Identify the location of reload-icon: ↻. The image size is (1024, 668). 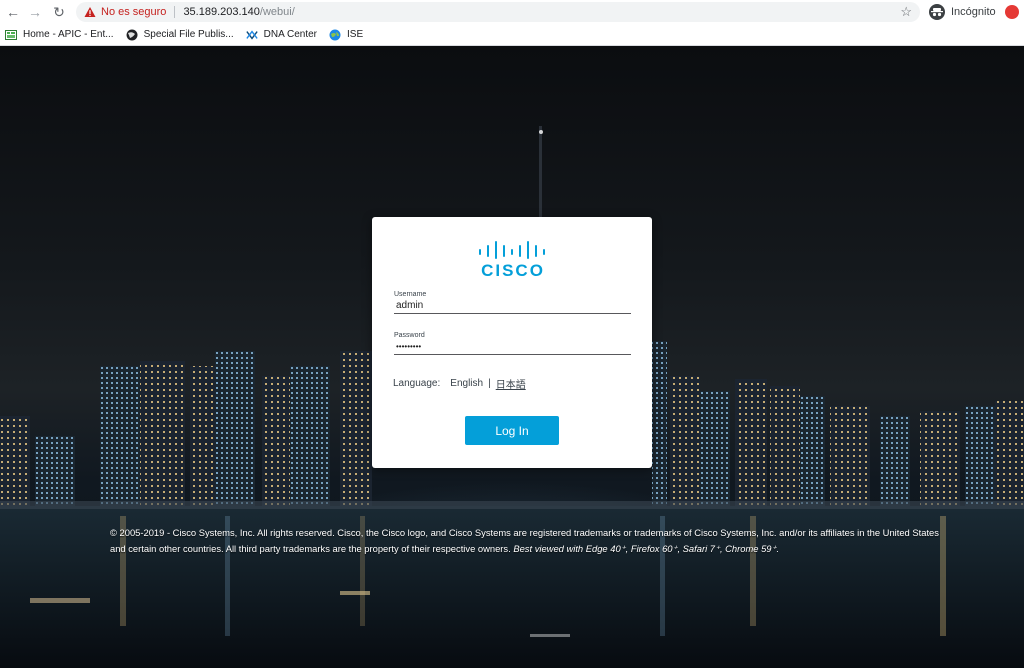
(59, 12).